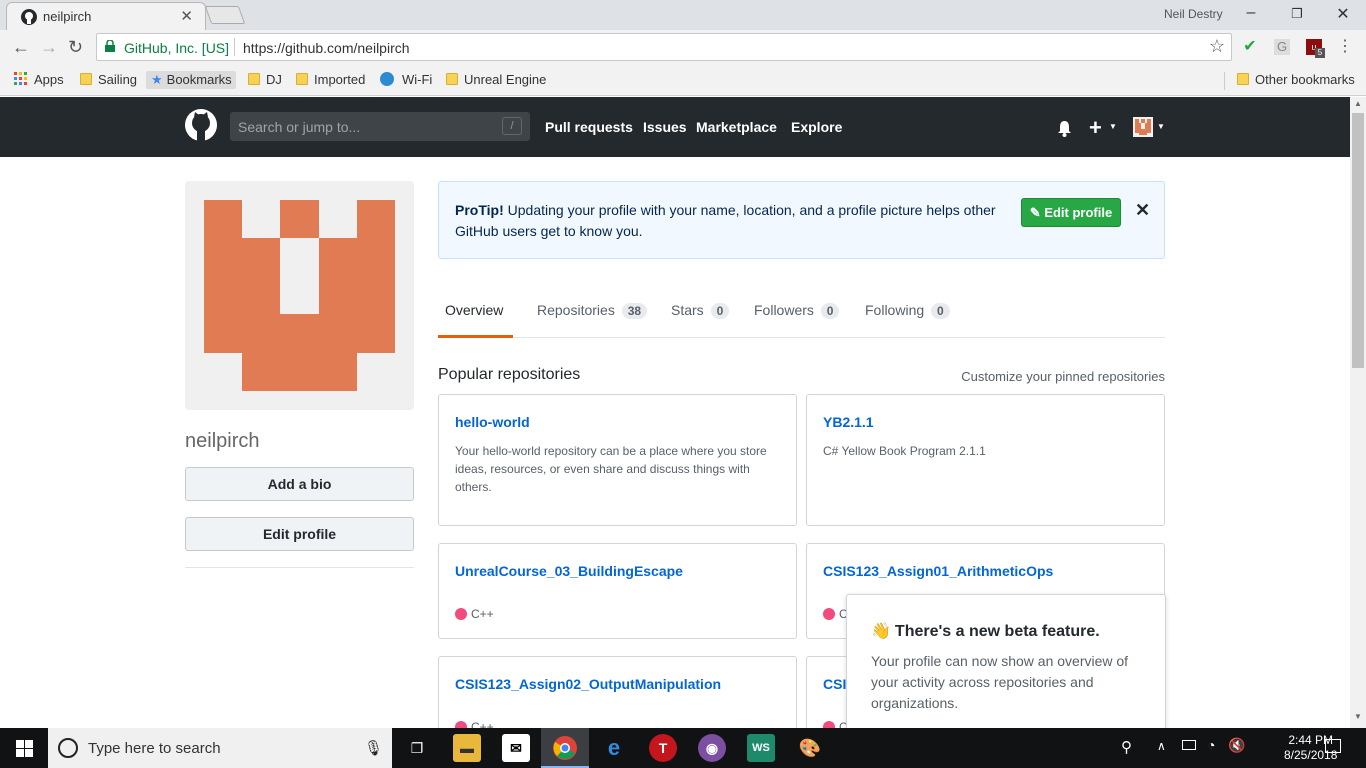 The height and width of the screenshot is (768, 1366). Describe the element at coordinates (938, 571) in the screenshot. I see `repo-name-link: CSIS123_Assign01_ArithmeticOps` at that location.